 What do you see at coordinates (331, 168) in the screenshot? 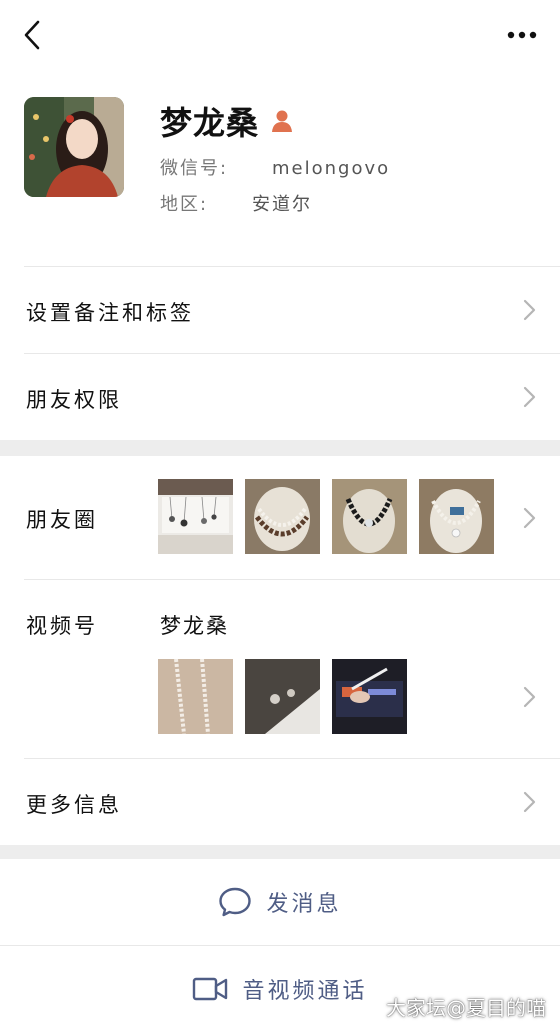
I see `wechat-id-value: melongovo` at bounding box center [331, 168].